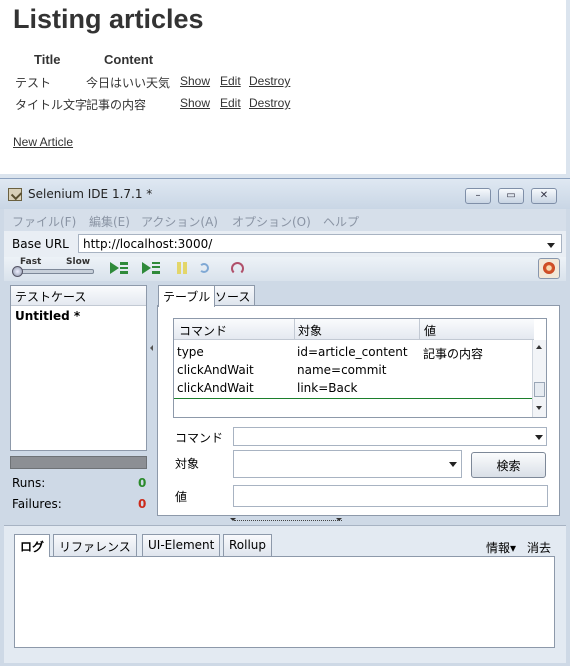 This screenshot has width=570, height=666. I want to click on tab-source: ソース, so click(233, 295).